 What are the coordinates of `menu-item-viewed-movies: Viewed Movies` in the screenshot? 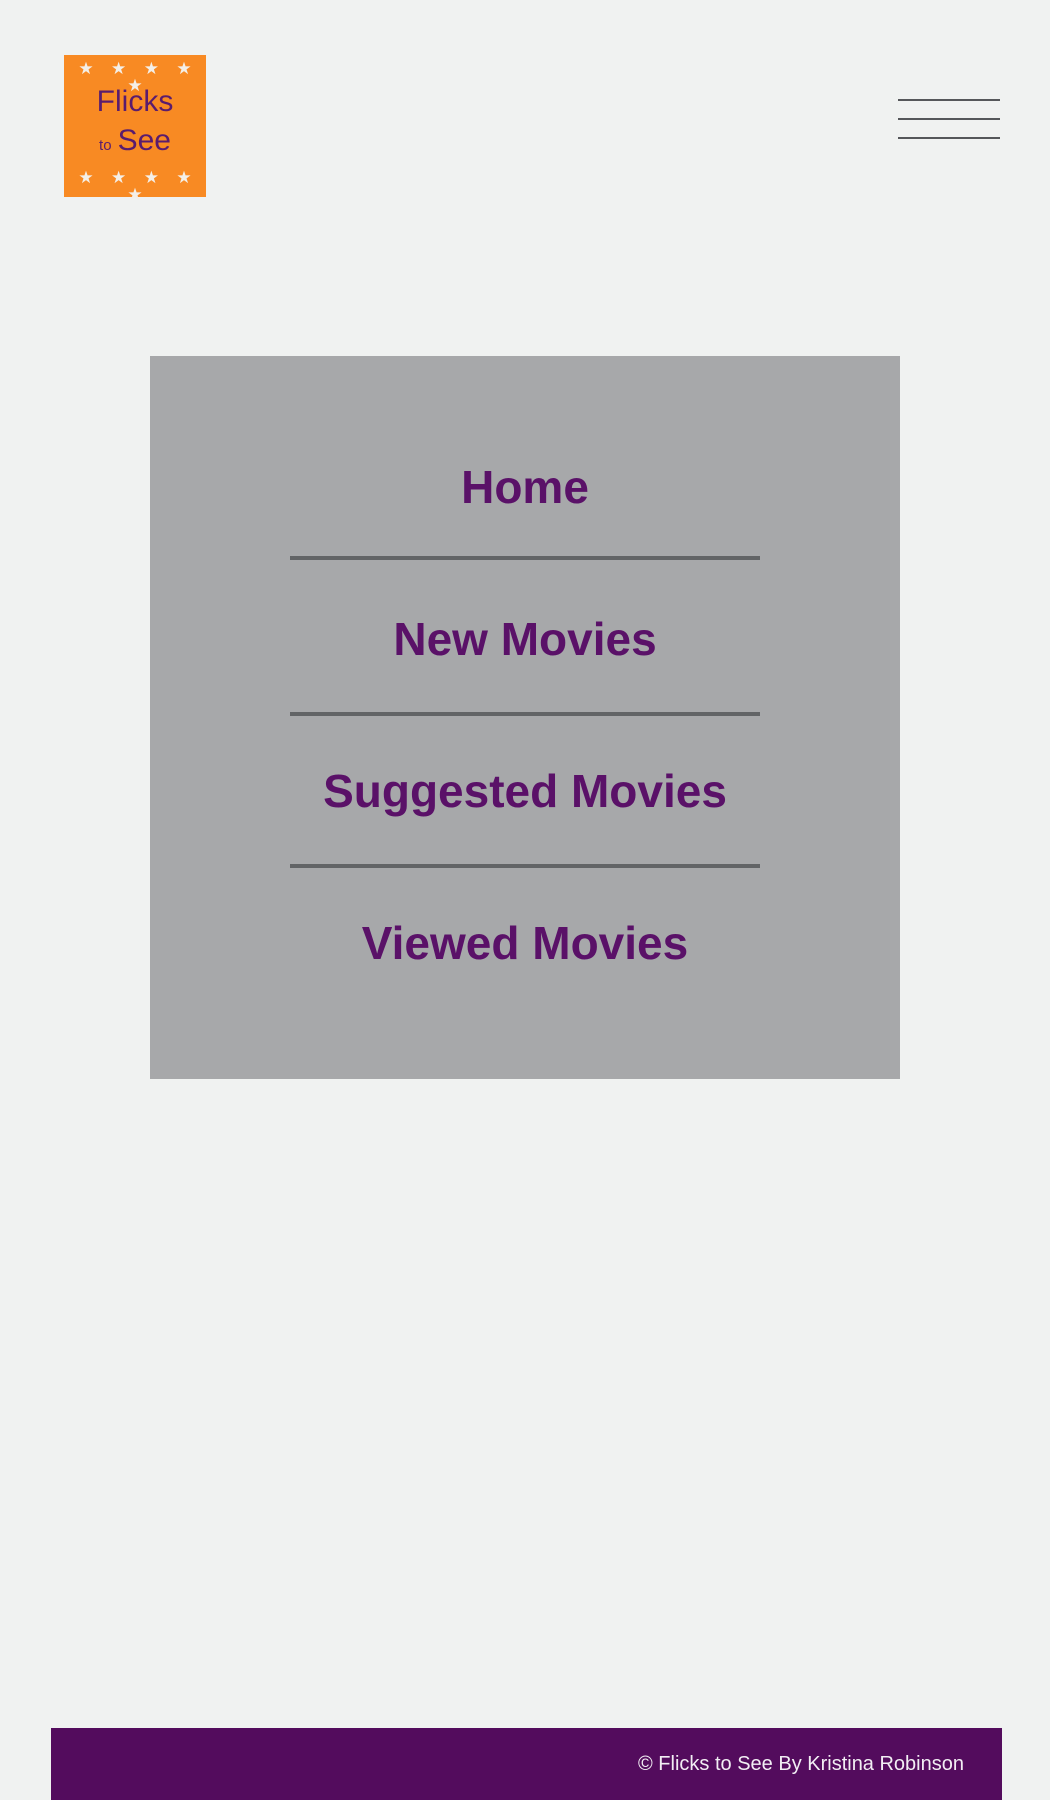 It's located at (525, 943).